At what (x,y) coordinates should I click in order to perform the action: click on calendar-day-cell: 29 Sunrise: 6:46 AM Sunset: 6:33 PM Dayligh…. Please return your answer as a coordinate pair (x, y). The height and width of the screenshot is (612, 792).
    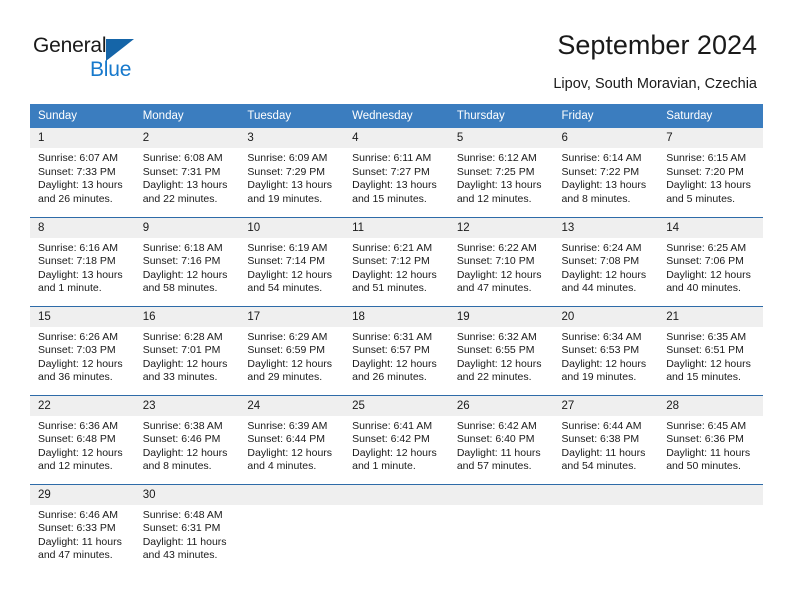
    Looking at the image, I should click on (82, 528).